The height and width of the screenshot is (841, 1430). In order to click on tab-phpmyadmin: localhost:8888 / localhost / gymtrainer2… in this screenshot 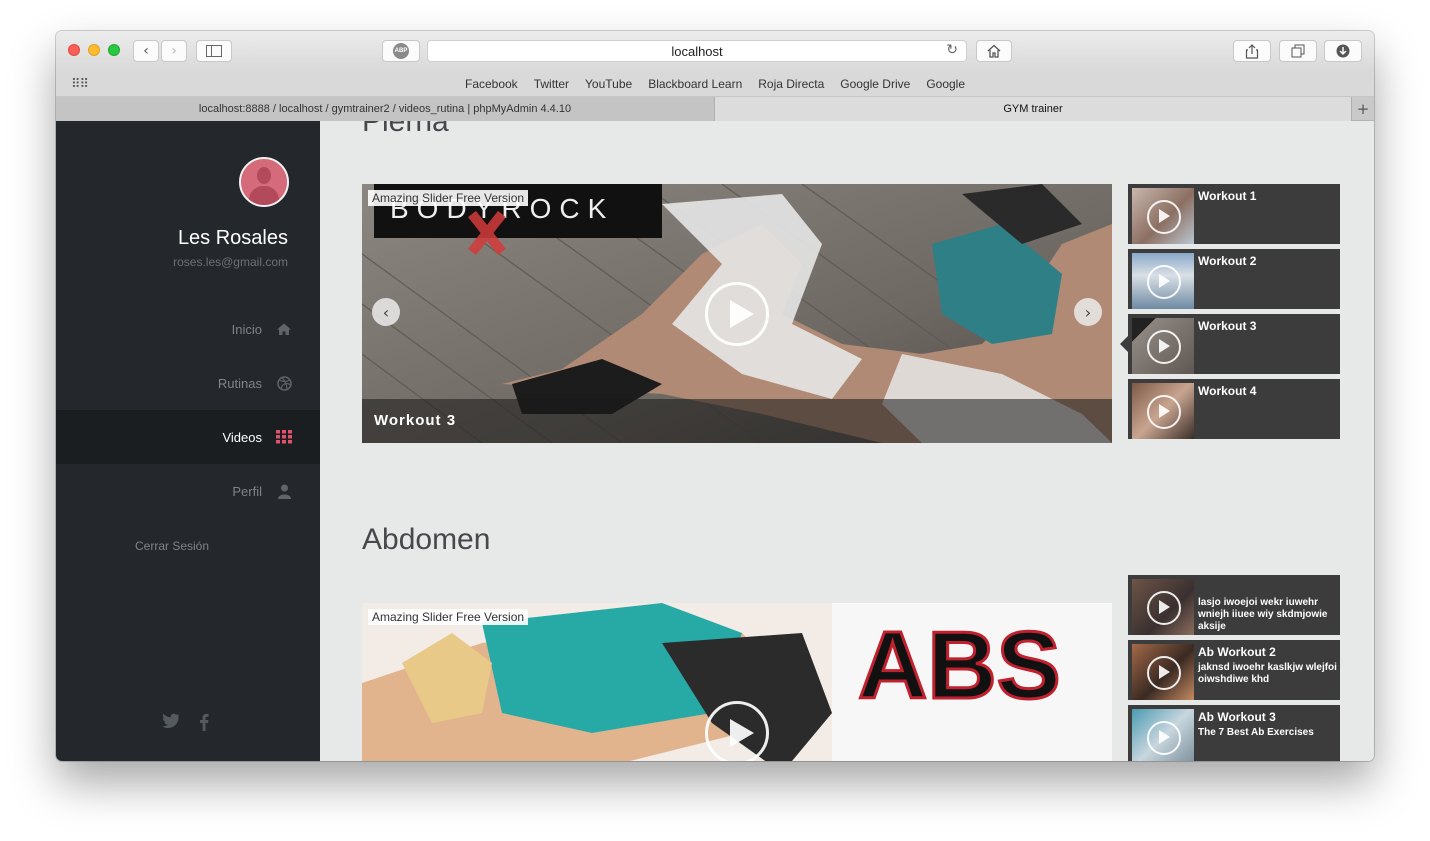, I will do `click(385, 109)`.